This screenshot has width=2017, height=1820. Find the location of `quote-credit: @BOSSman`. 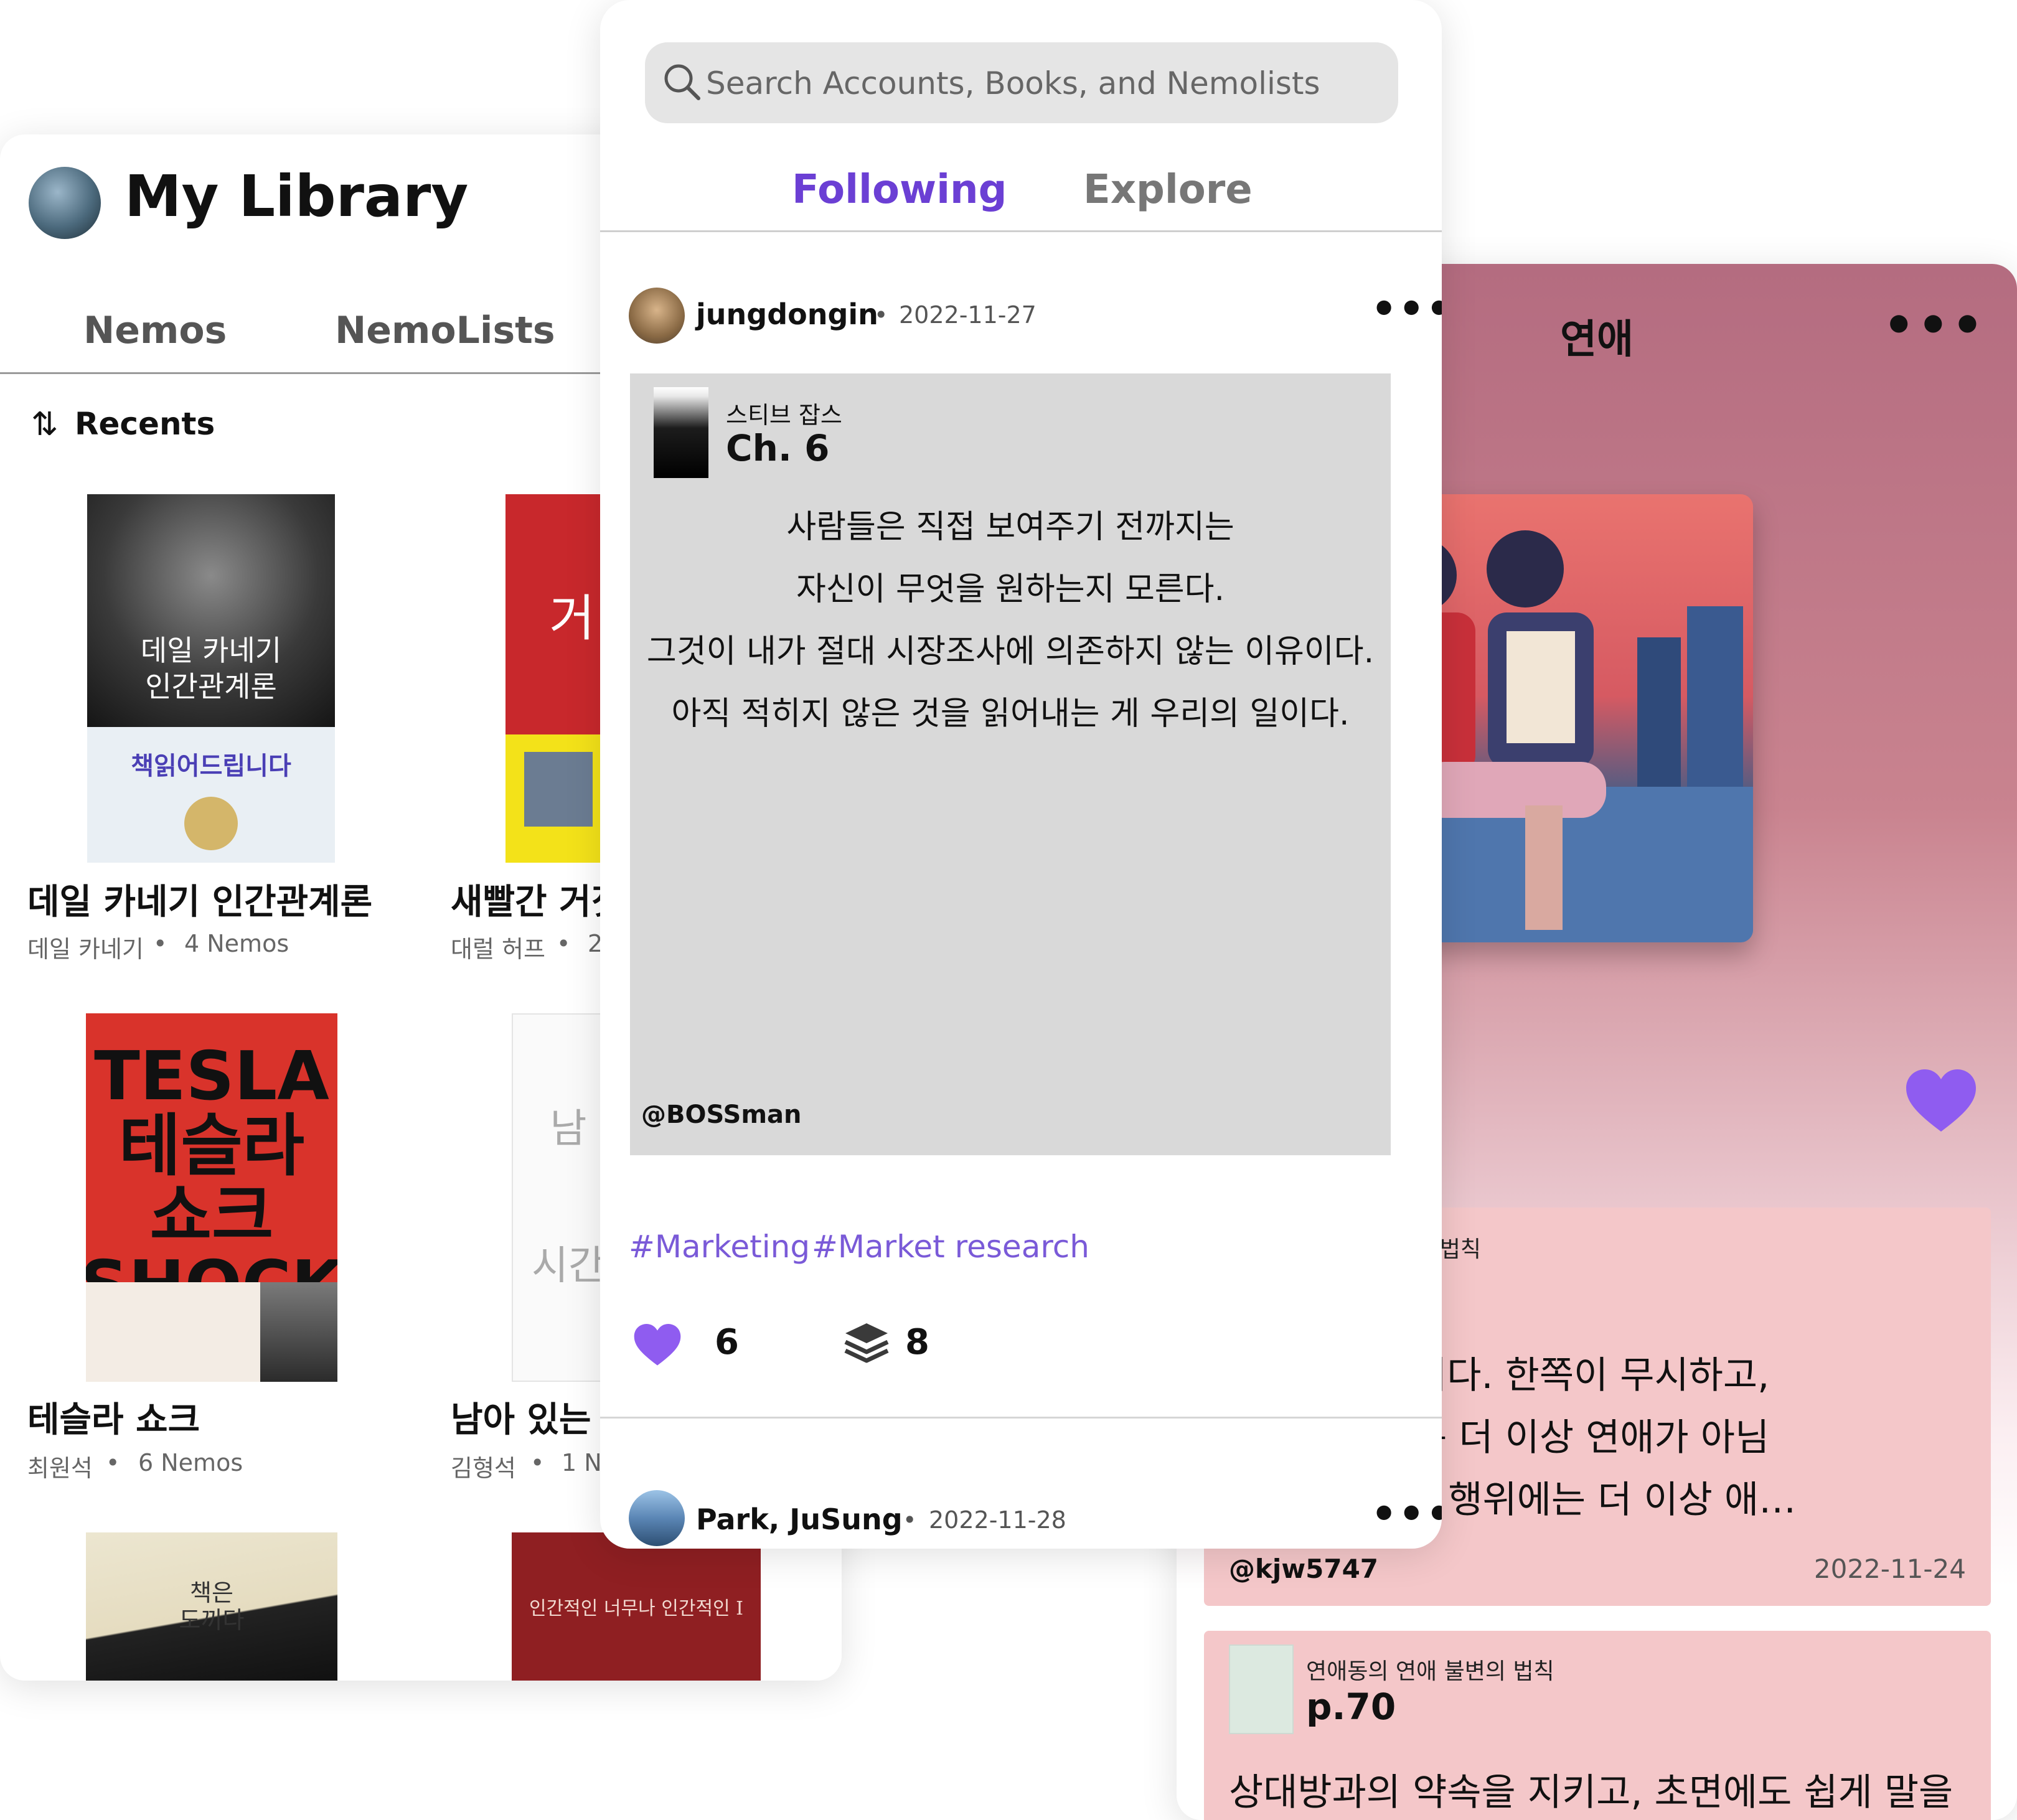

quote-credit: @BOSSman is located at coordinates (721, 1114).